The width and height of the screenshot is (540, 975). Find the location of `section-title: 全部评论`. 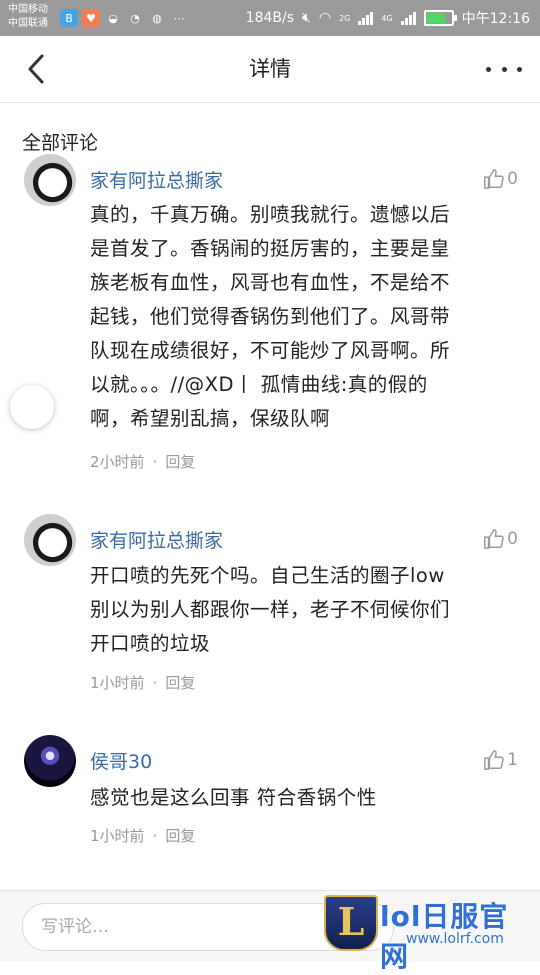

section-title: 全部评论 is located at coordinates (60, 143).